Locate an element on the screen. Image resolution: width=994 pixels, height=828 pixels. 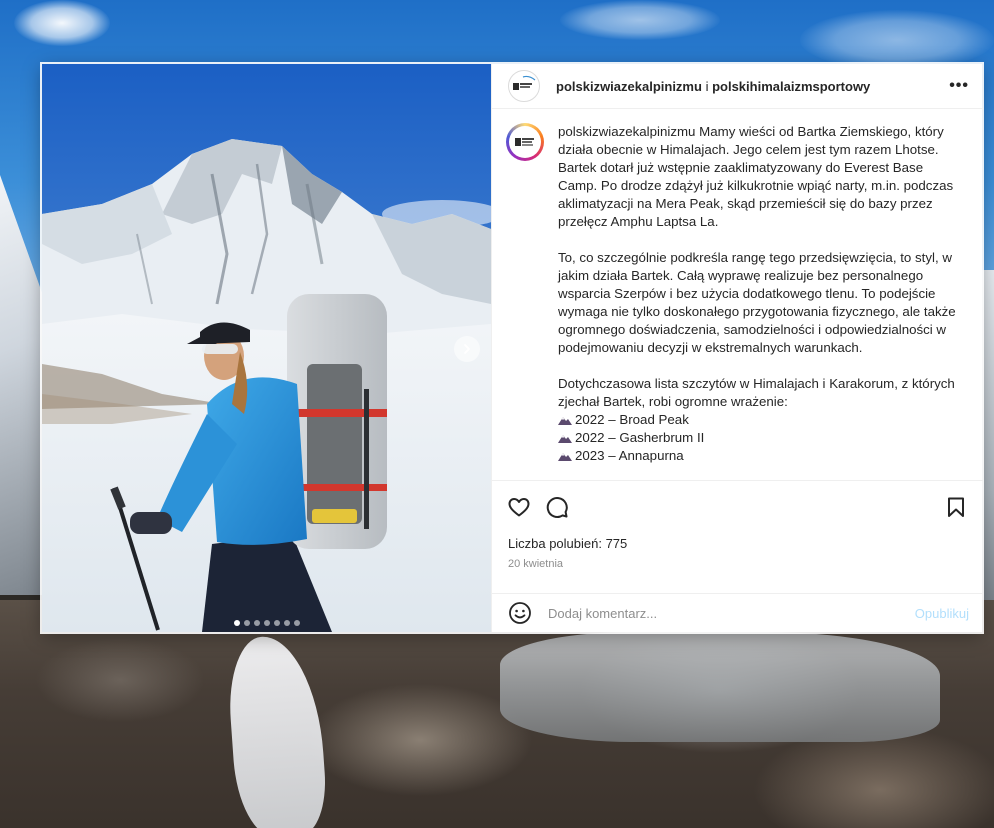
publish-comment-button: Opublikuj is located at coordinates (942, 613).